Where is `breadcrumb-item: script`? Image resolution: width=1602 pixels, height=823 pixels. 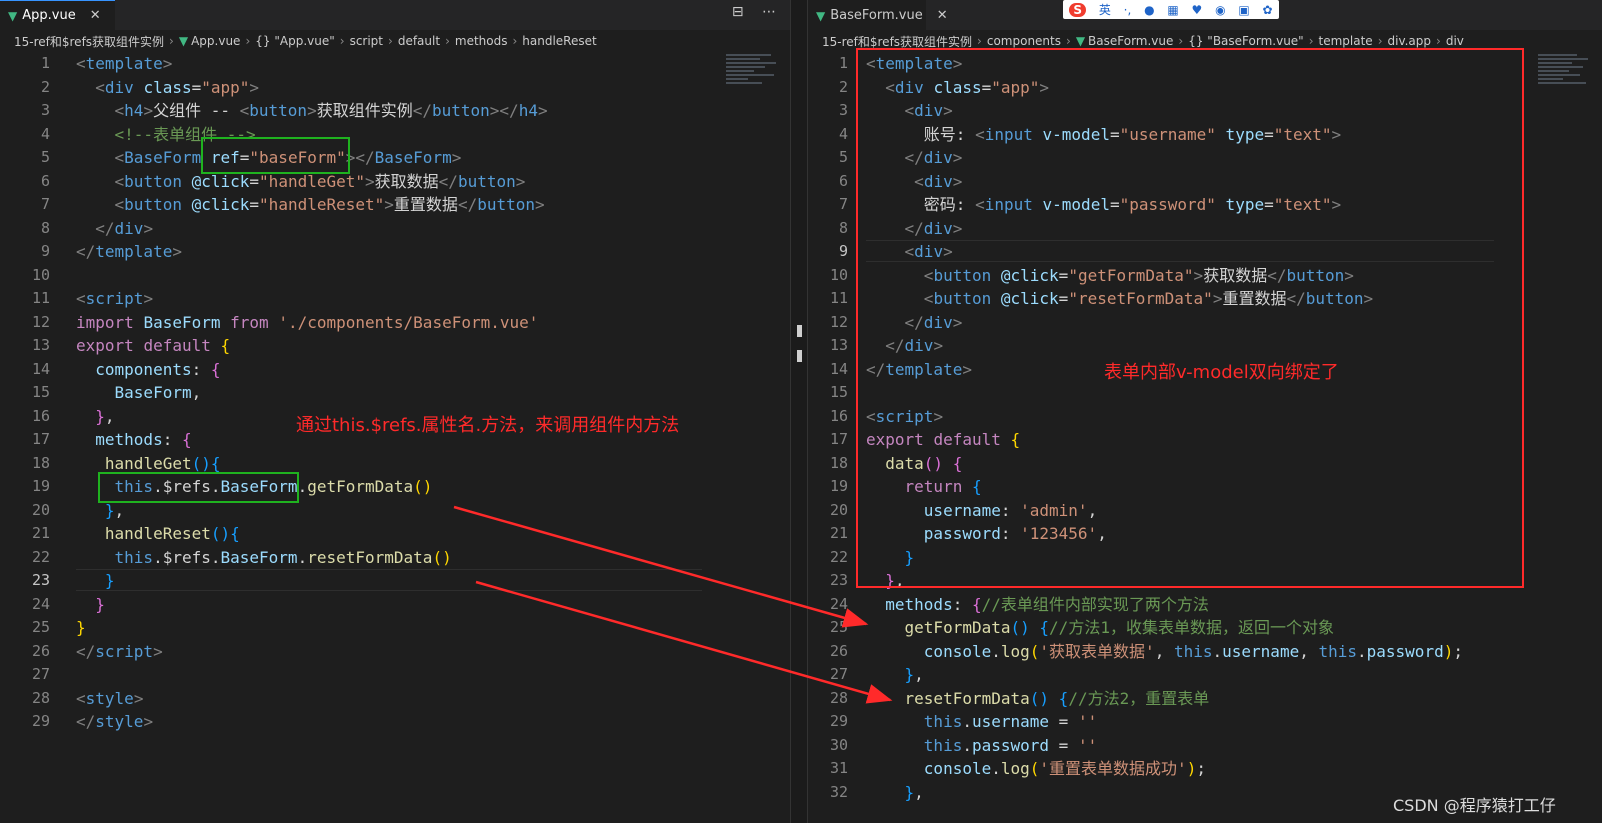 breadcrumb-item: script is located at coordinates (366, 41).